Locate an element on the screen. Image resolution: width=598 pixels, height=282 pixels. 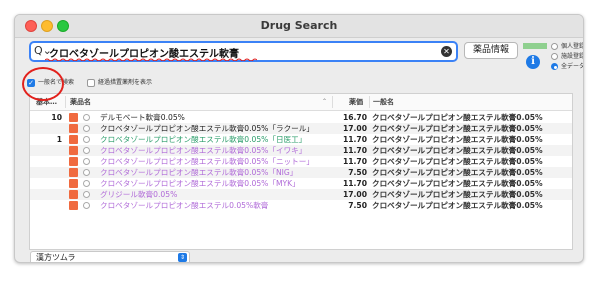
header-generic-name: 一般名 is located at coordinates (383, 102).